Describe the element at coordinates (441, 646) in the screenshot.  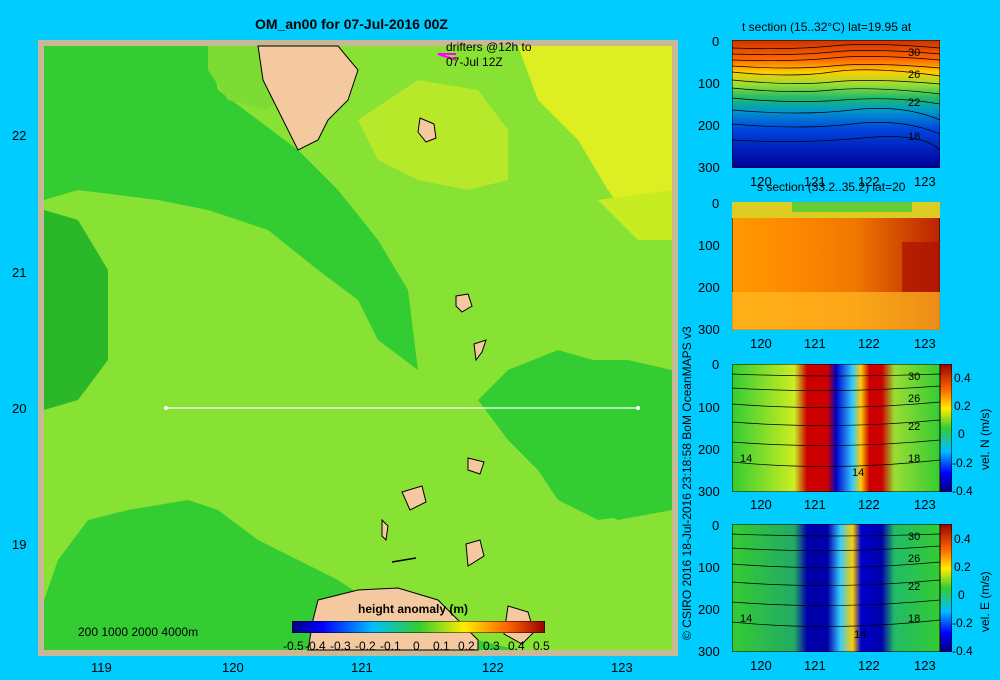
I see `colorbar-tick: 0.1` at that location.